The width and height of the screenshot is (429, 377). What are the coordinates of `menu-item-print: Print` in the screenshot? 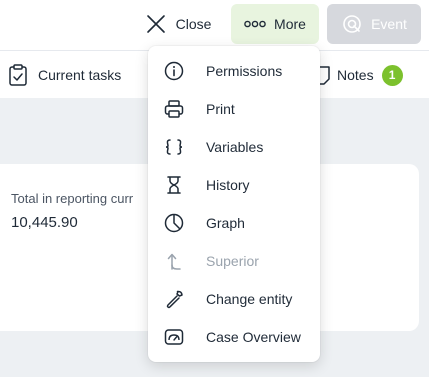 It's located at (234, 109).